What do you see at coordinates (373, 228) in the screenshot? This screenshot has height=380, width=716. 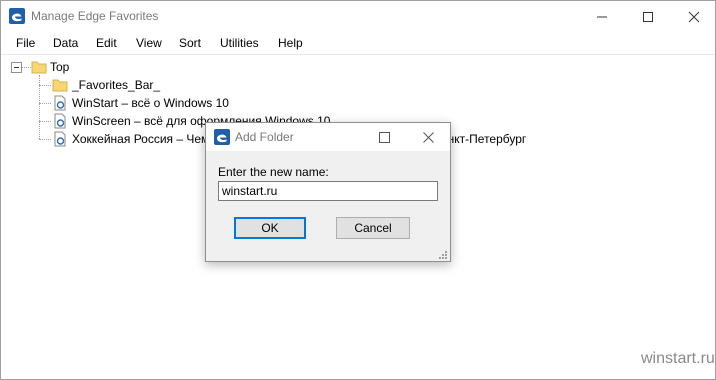 I see `cancel-button: Cancel` at bounding box center [373, 228].